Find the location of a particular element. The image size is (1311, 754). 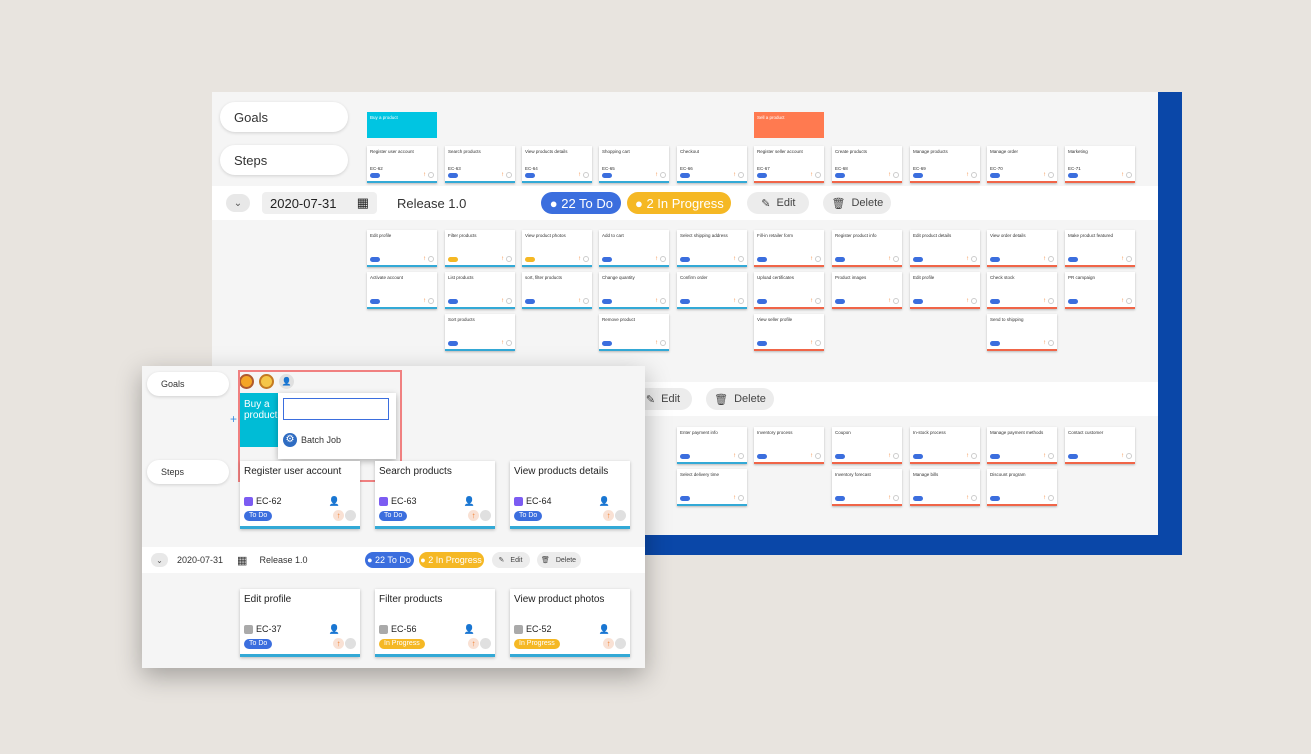

add-icon: + is located at coordinates (233, 419).